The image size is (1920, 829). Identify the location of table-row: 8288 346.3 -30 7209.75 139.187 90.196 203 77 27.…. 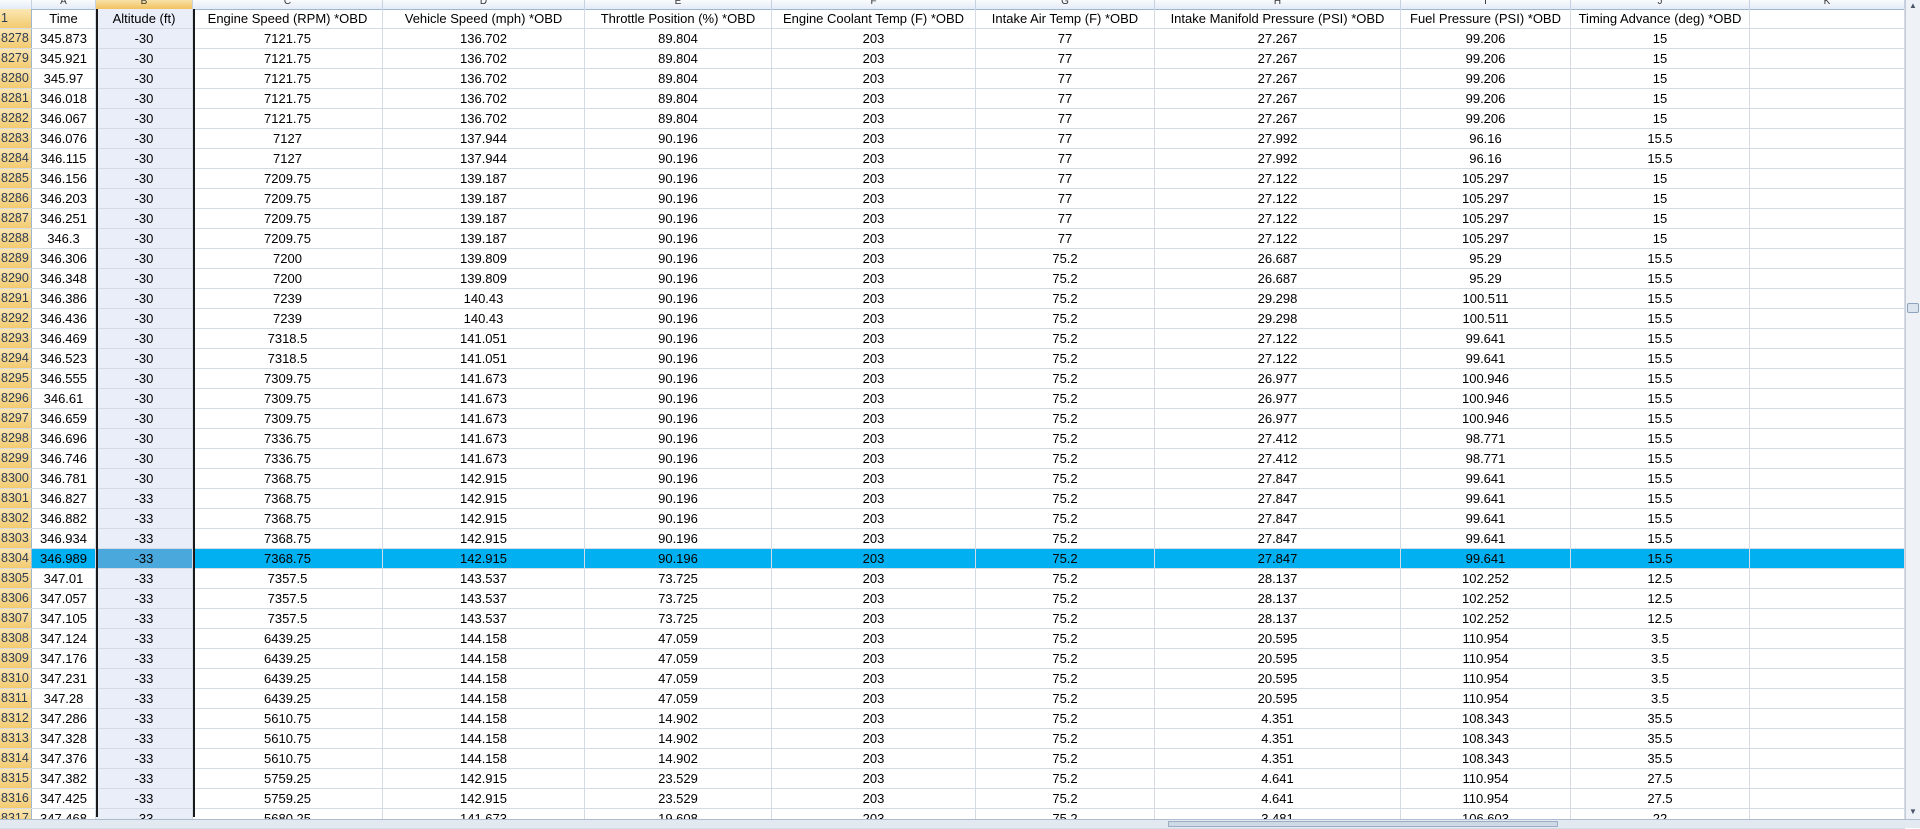
(952, 239).